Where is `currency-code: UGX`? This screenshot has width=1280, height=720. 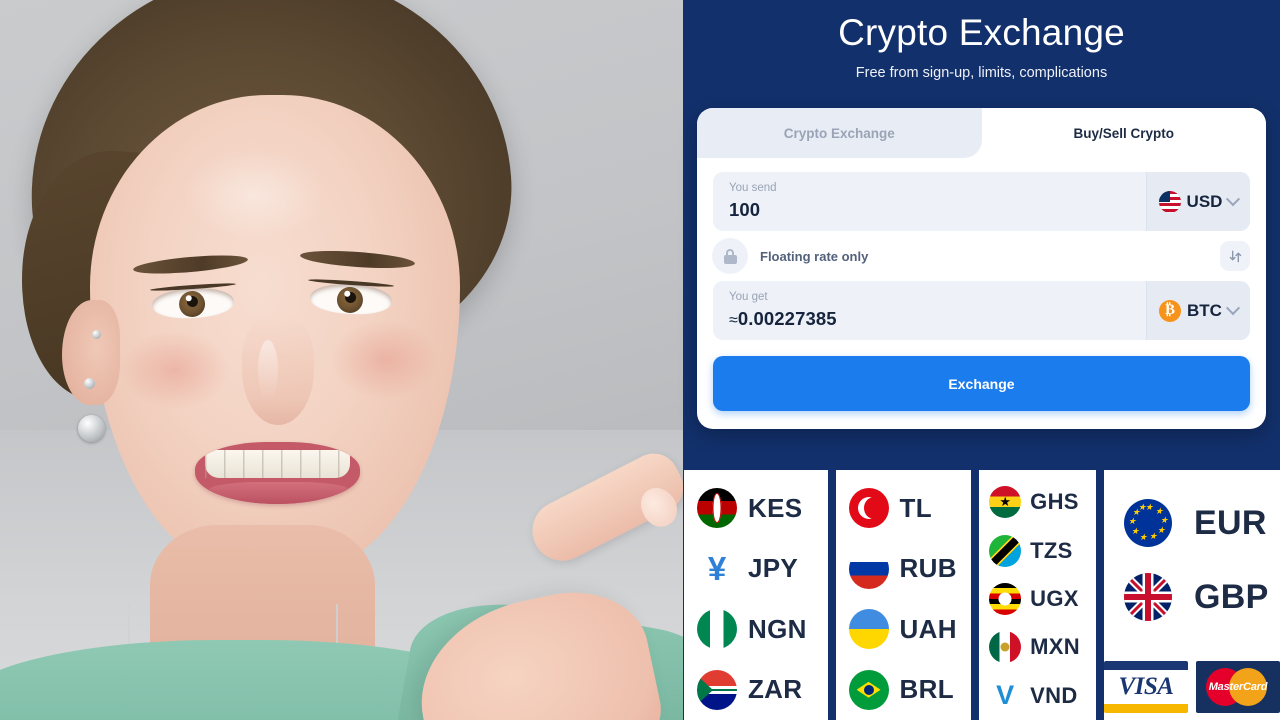 currency-code: UGX is located at coordinates (1054, 599).